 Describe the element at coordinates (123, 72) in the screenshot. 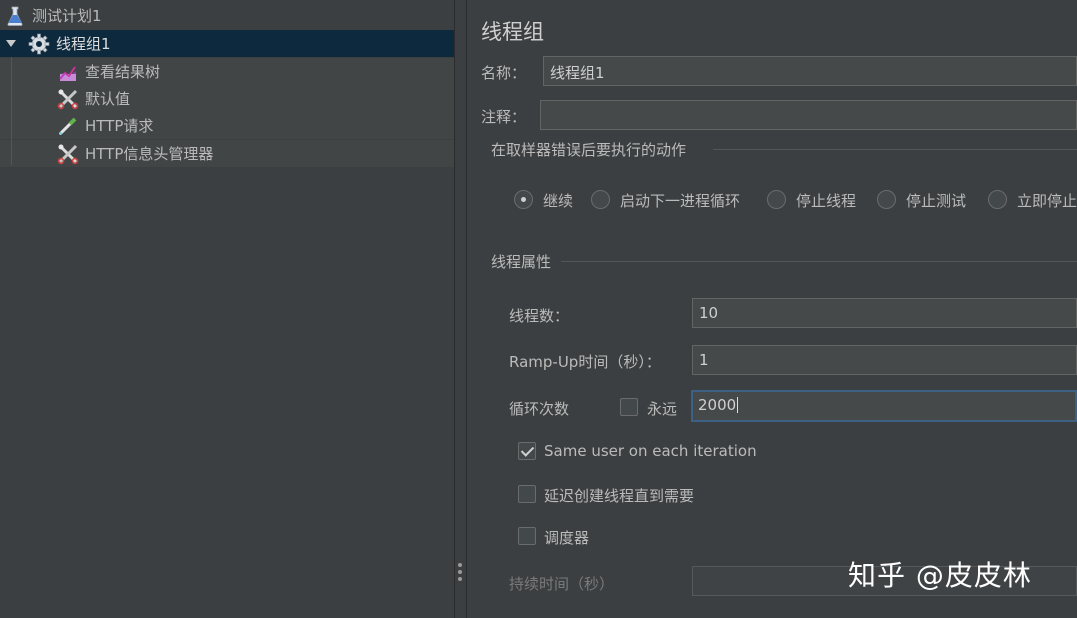

I see `tree-item-label: 查看结果树` at that location.